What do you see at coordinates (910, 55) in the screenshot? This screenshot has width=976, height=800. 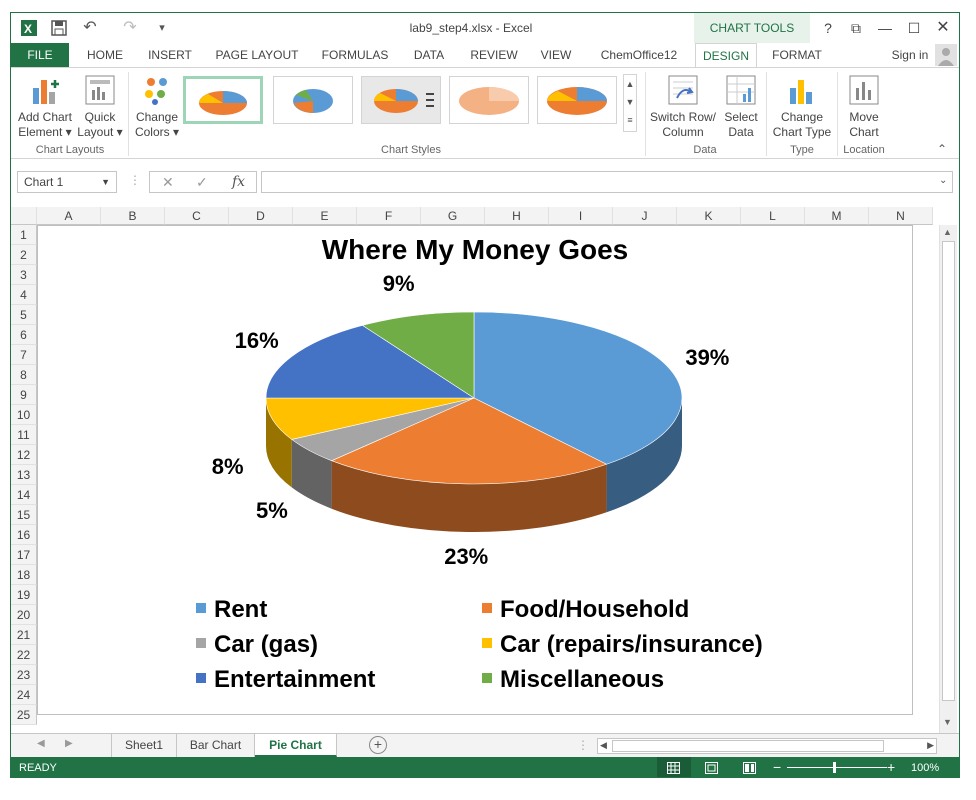 I see `sign-in-link: Sign in` at bounding box center [910, 55].